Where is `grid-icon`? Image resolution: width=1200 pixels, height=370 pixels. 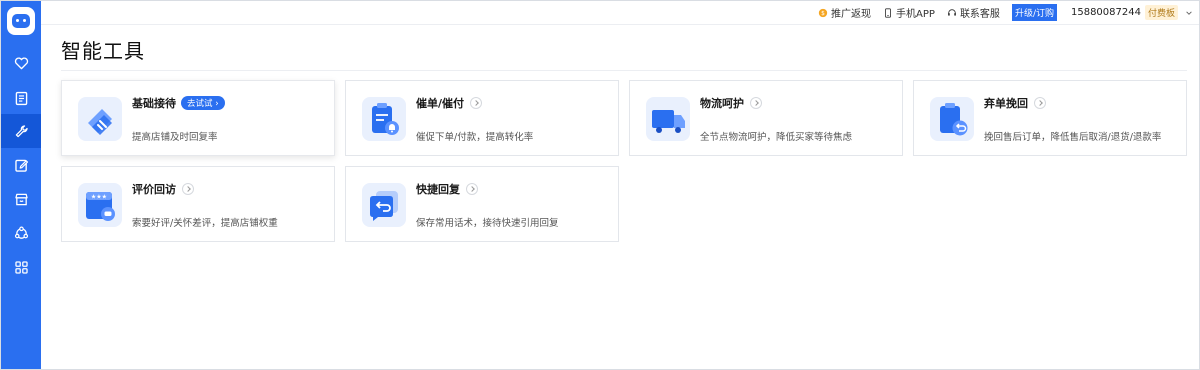 grid-icon is located at coordinates (21, 267).